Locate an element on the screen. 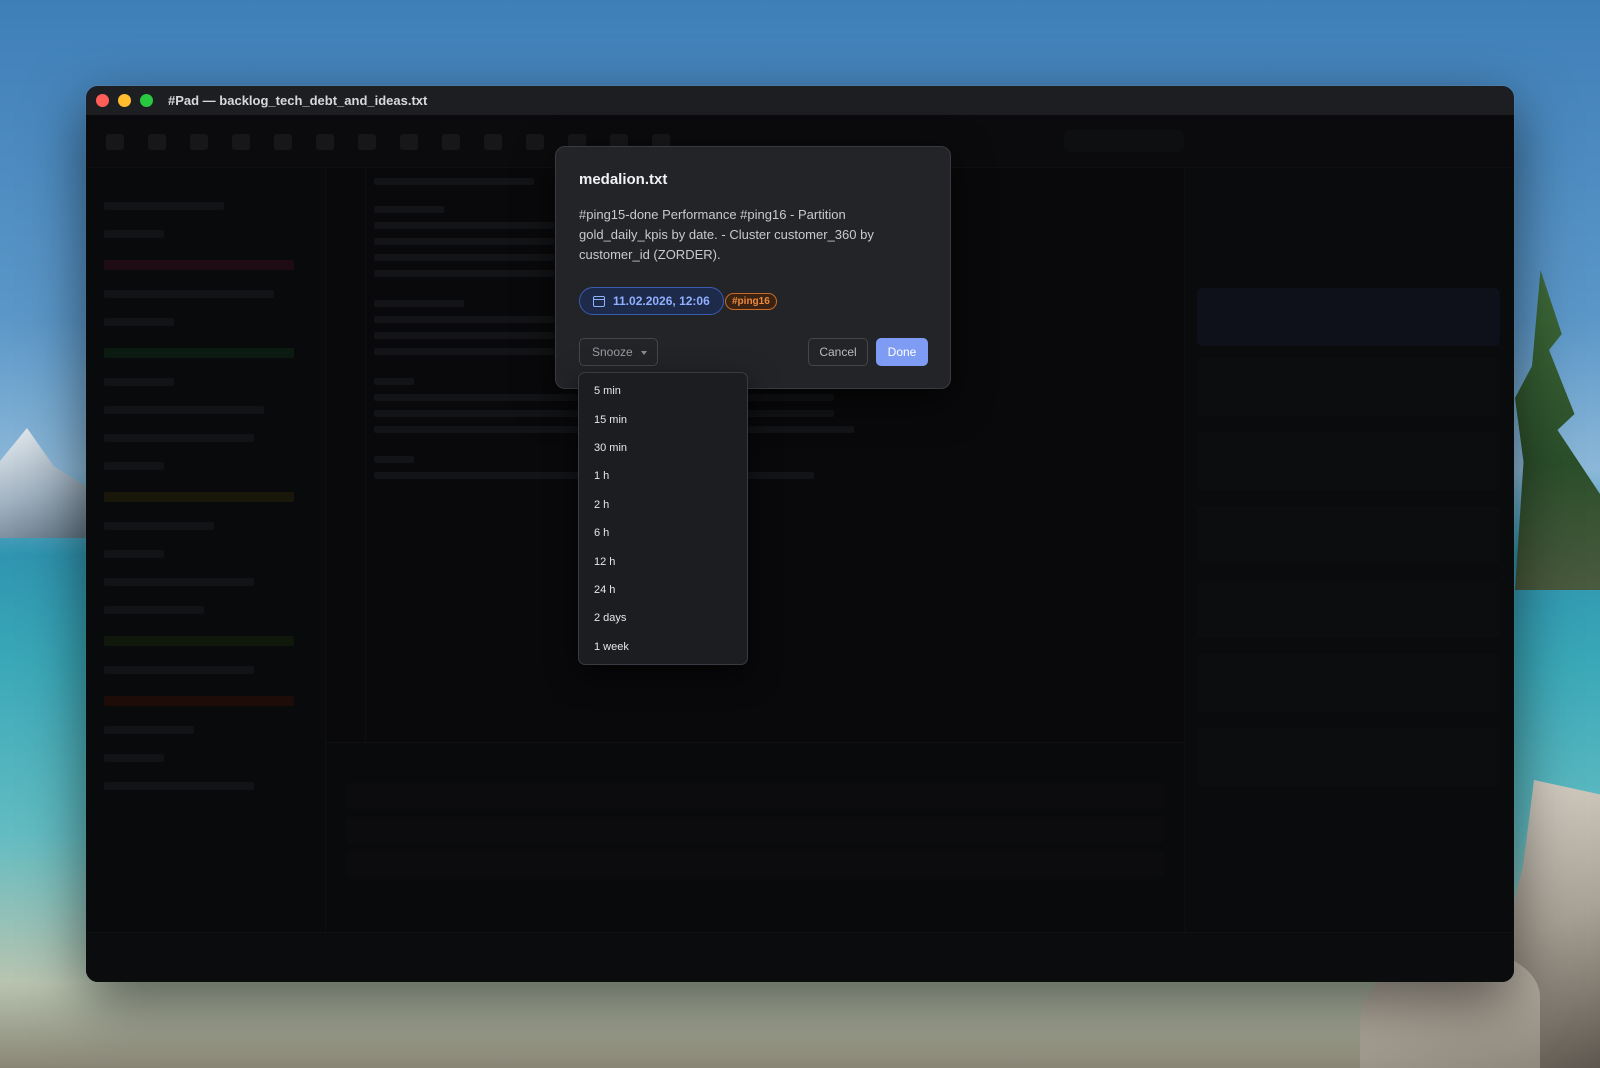 The height and width of the screenshot is (1068, 1600). wallpaper-trees is located at coordinates (1557, 430).